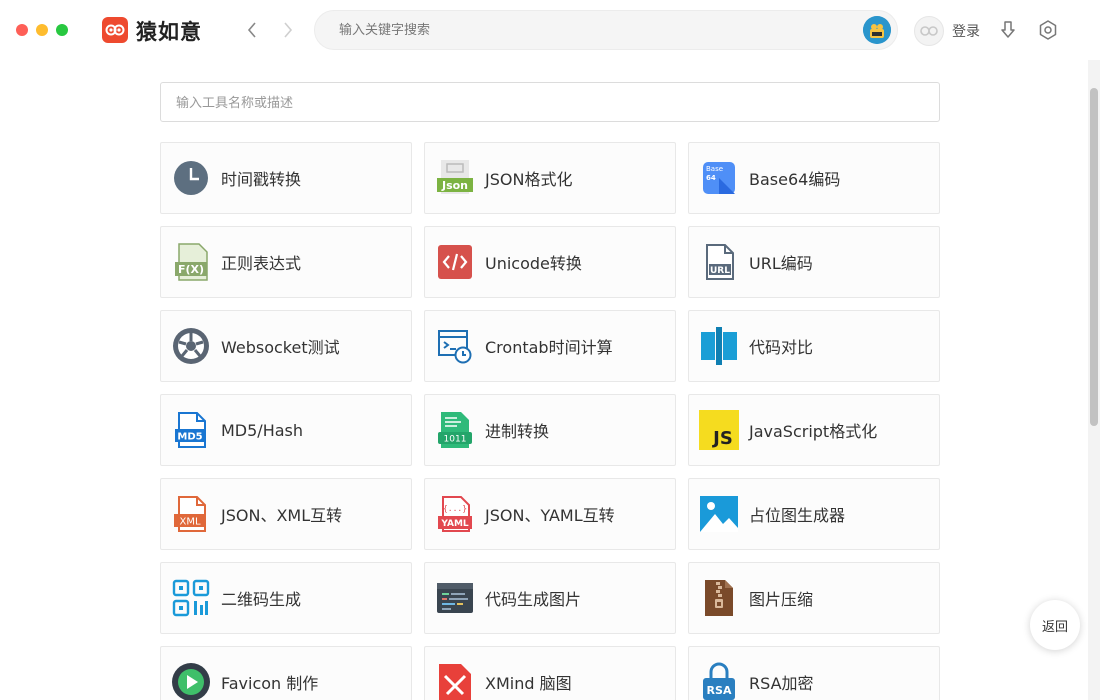 The width and height of the screenshot is (1100, 700). I want to click on minimize-window-button, so click(42, 30).